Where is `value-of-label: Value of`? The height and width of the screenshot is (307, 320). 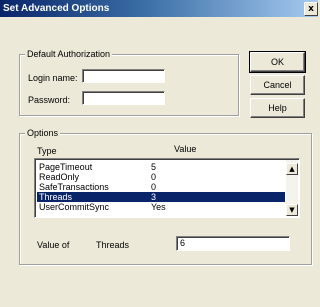 value-of-label: Value of is located at coordinates (53, 245).